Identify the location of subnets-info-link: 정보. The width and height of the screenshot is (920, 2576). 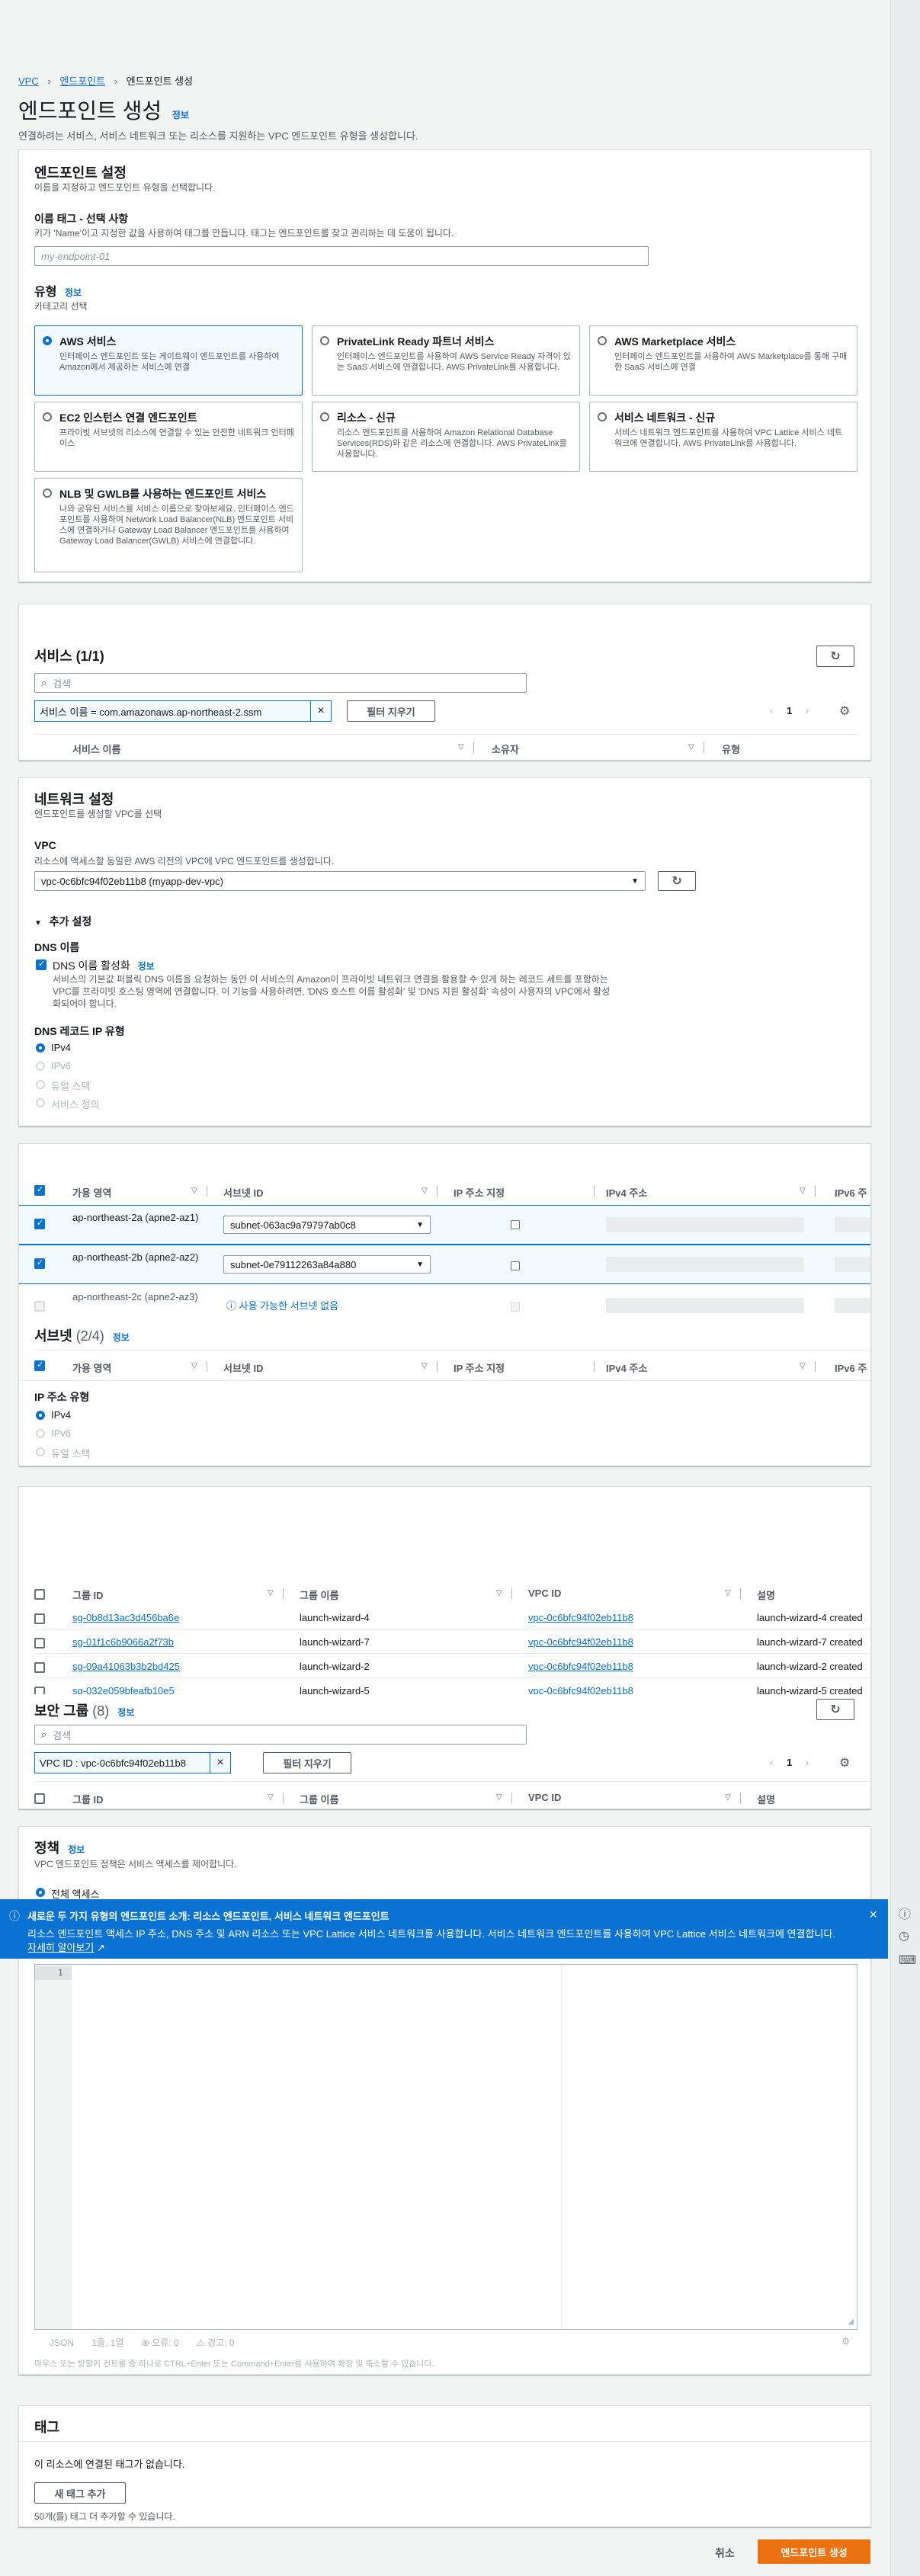
(121, 1337).